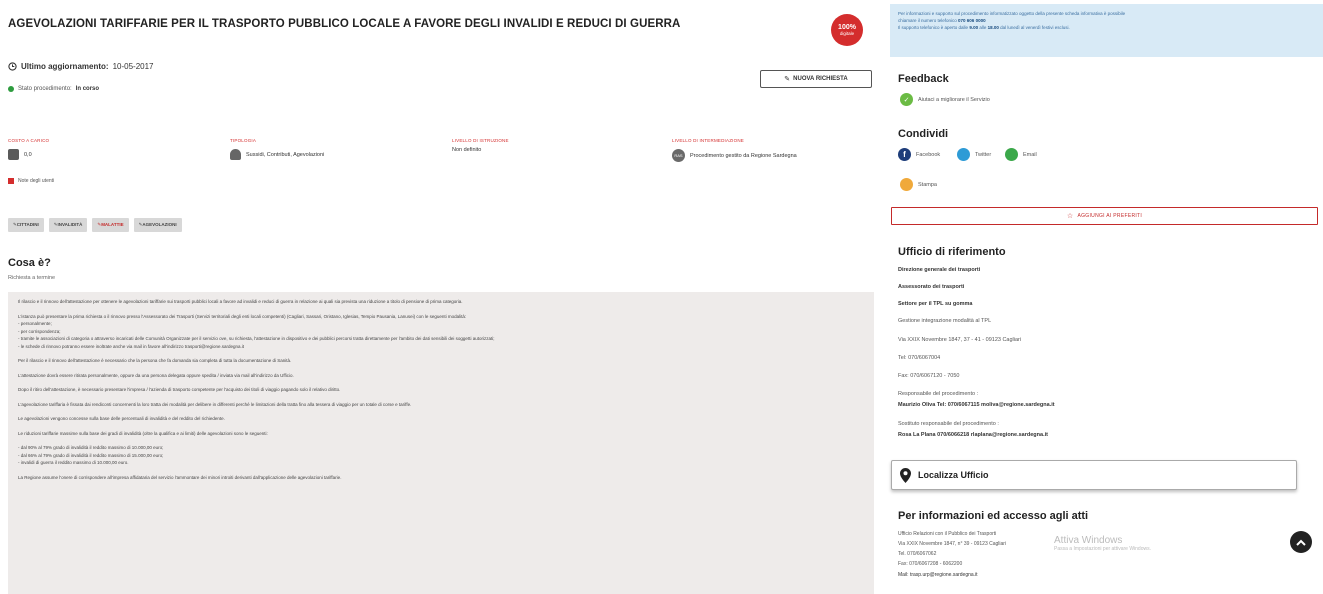  What do you see at coordinates (235, 154) in the screenshot?
I see `user-icon` at bounding box center [235, 154].